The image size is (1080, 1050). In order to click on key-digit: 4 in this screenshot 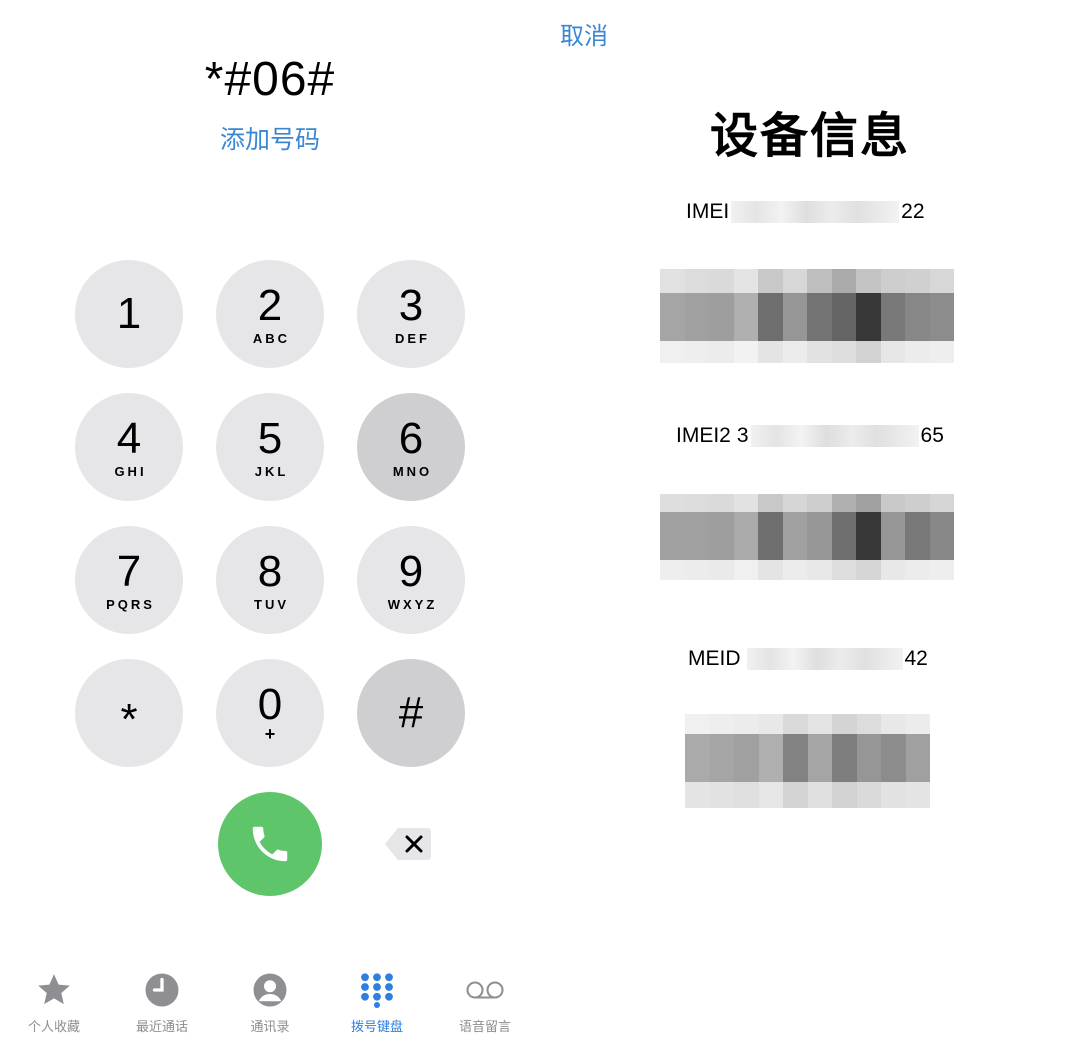, I will do `click(129, 438)`.